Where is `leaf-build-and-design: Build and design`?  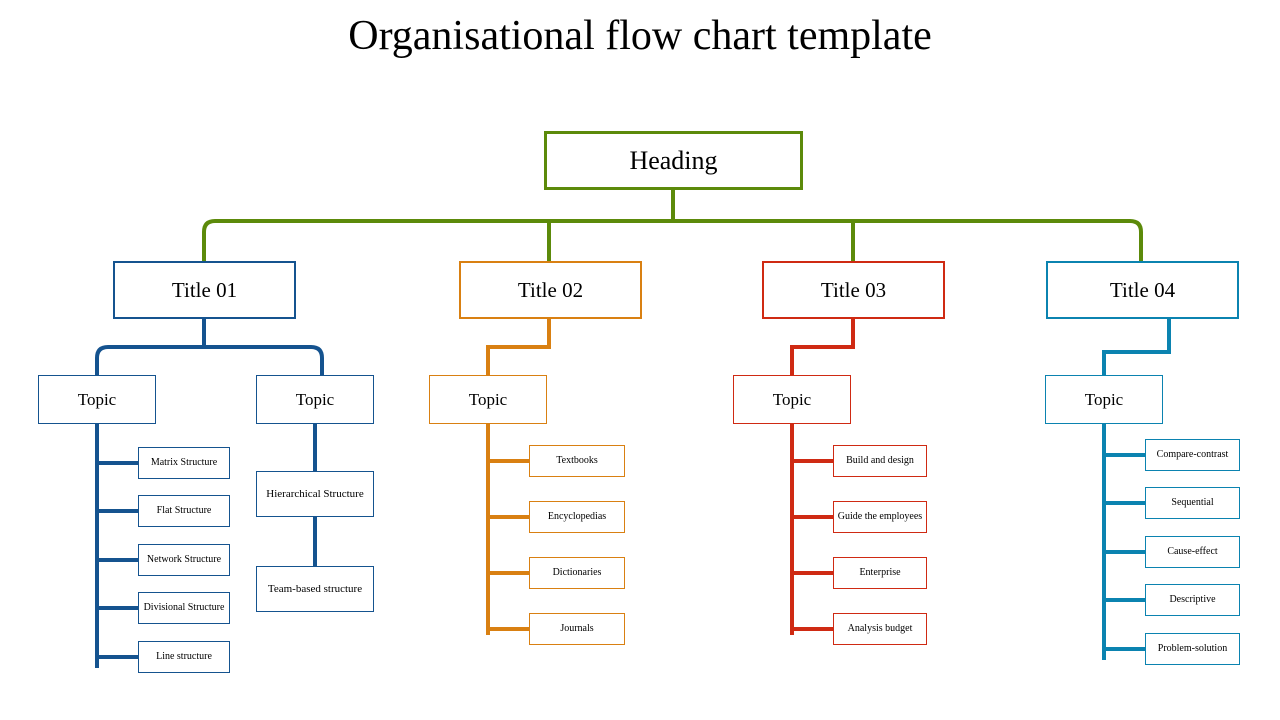 leaf-build-and-design: Build and design is located at coordinates (880, 461).